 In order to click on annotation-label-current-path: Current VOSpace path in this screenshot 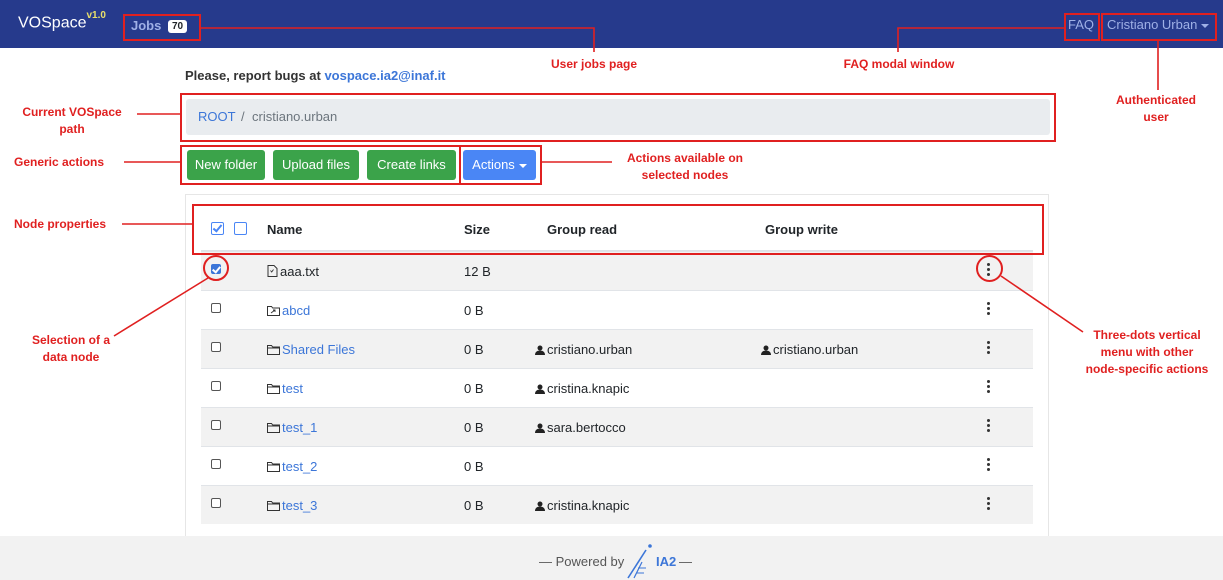, I will do `click(72, 120)`.